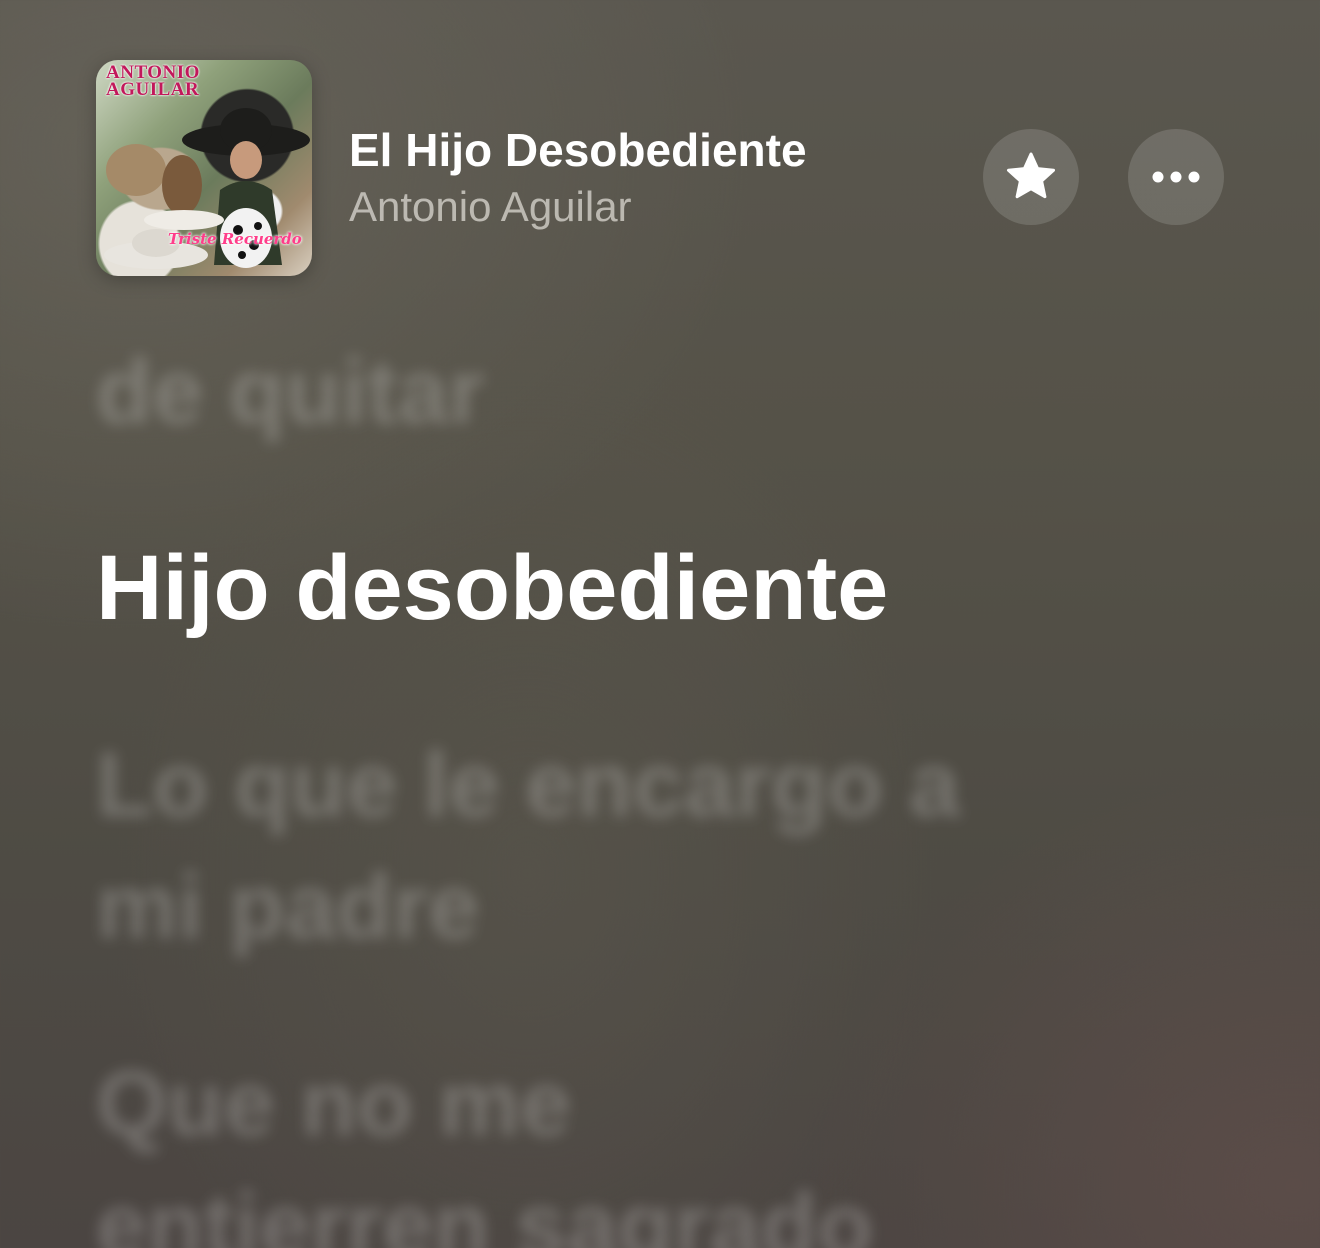 Image resolution: width=1320 pixels, height=1248 pixels. I want to click on lyric-line-next-4: entierren sagrado, so click(484, 1206).